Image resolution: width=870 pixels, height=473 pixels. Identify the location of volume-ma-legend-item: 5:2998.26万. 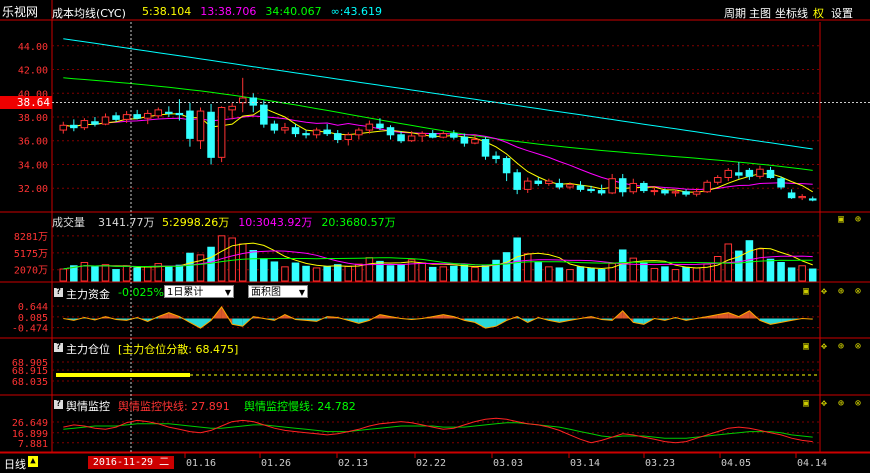
(196, 222).